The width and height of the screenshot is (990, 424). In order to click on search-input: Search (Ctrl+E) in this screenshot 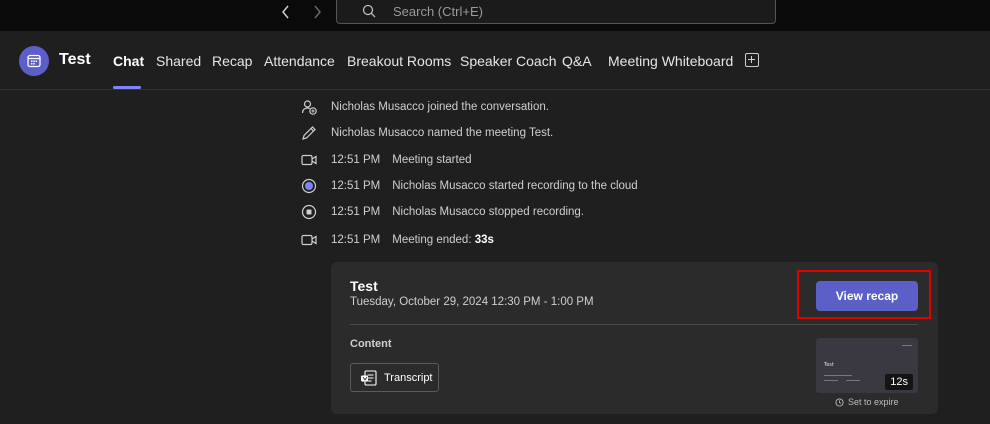, I will do `click(556, 12)`.